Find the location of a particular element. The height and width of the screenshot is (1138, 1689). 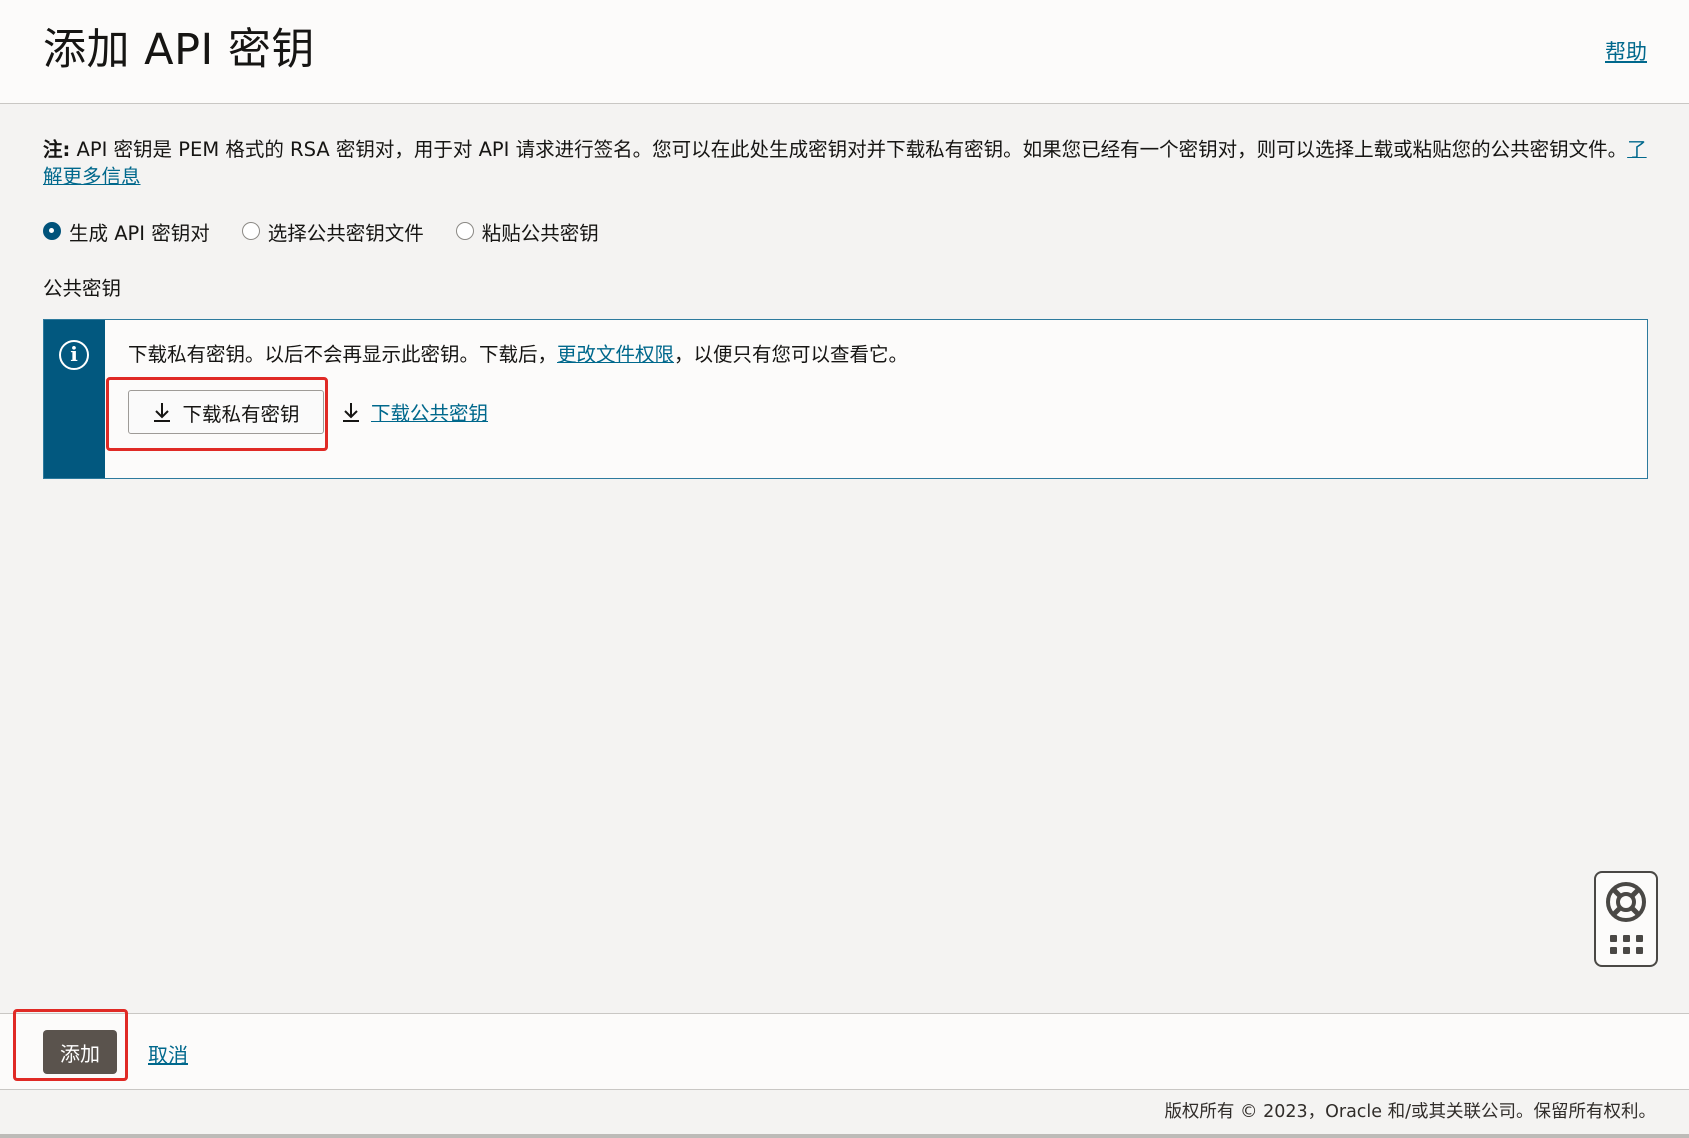

lifebuoy-icon is located at coordinates (1626, 902).